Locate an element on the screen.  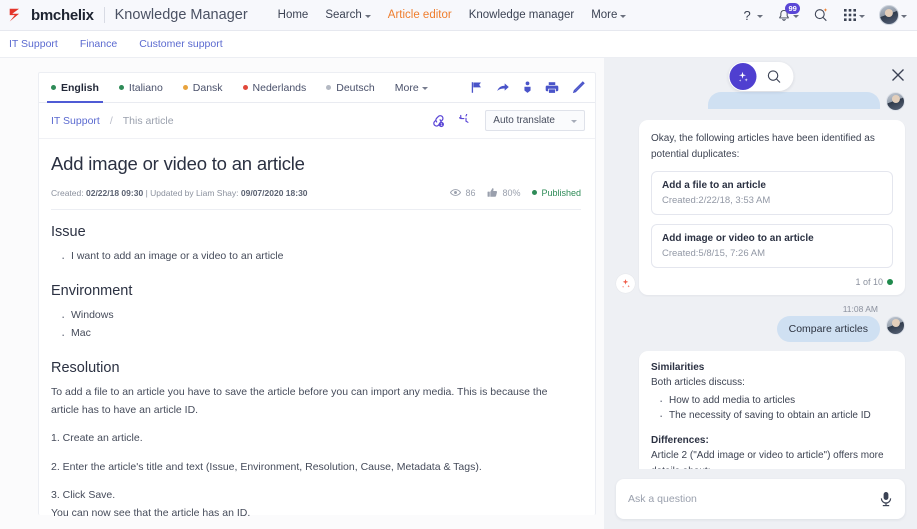
linked-article-icon: 1 is located at coordinates (439, 120).